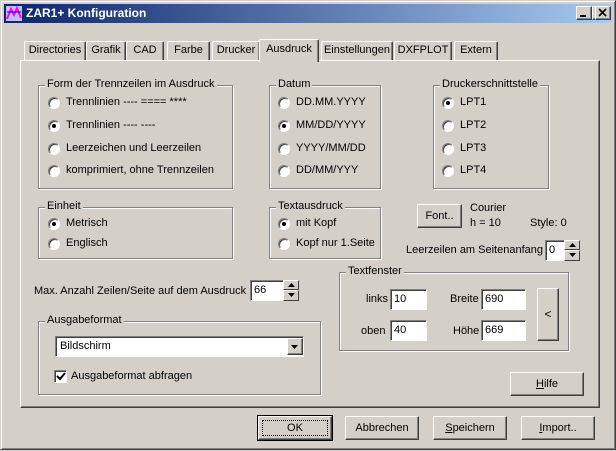 The image size is (616, 451). I want to click on font-height: h = 10, so click(485, 223).